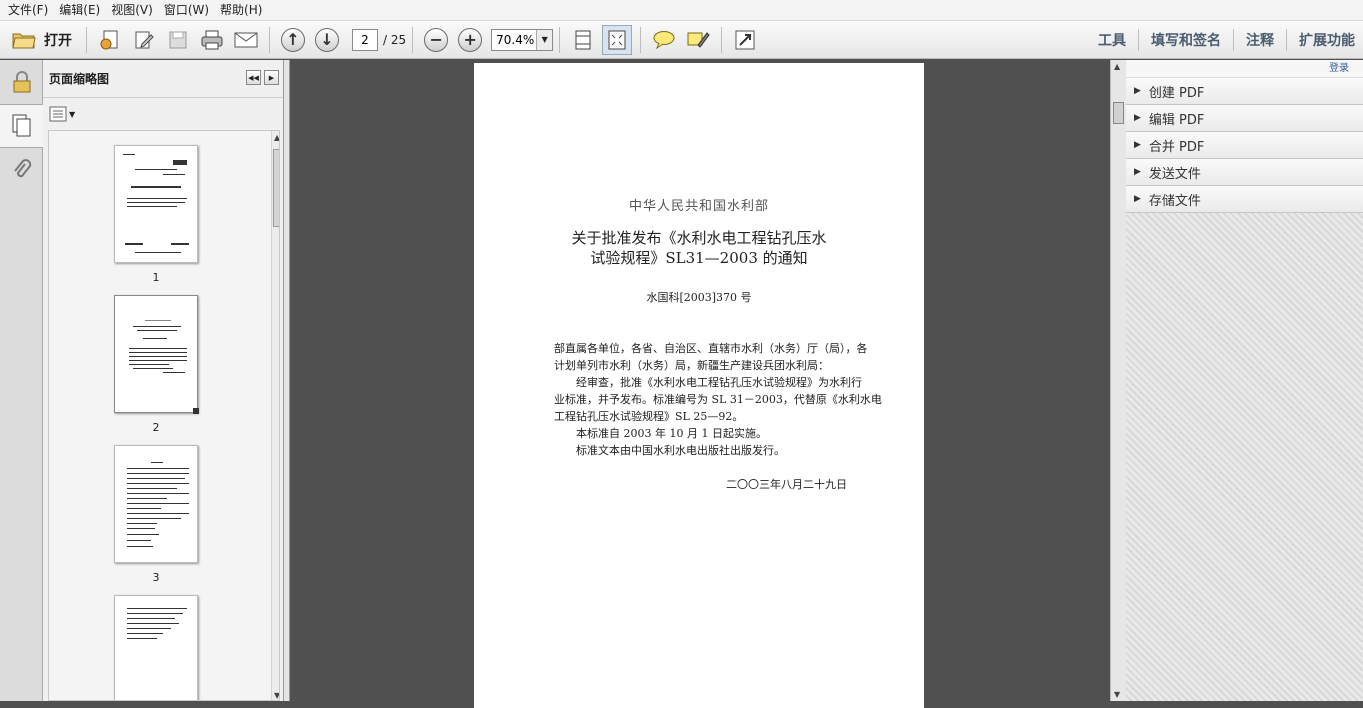 Image resolution: width=1363 pixels, height=708 pixels. Describe the element at coordinates (649, 416) in the screenshot. I see `body-line: 工程钻孔压水试验规程》SL 25—92。` at that location.